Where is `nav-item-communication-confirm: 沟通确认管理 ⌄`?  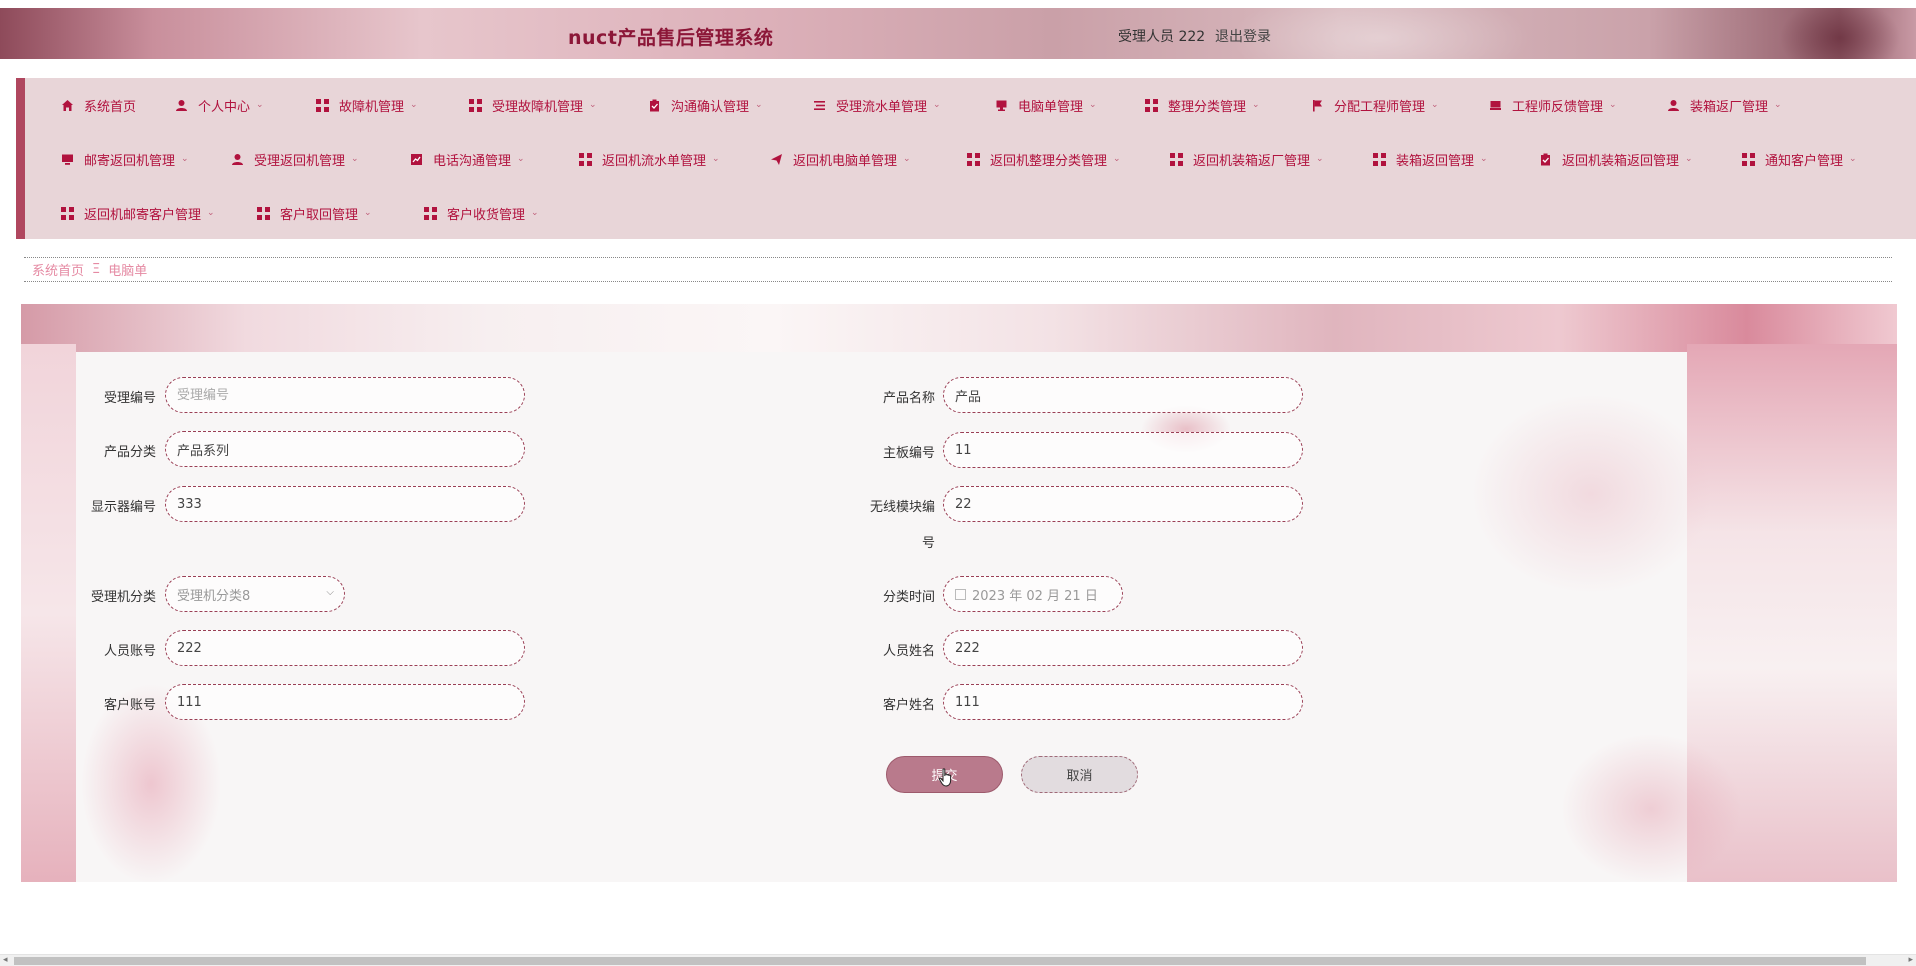 nav-item-communication-confirm: 沟通确认管理 ⌄ is located at coordinates (705, 105).